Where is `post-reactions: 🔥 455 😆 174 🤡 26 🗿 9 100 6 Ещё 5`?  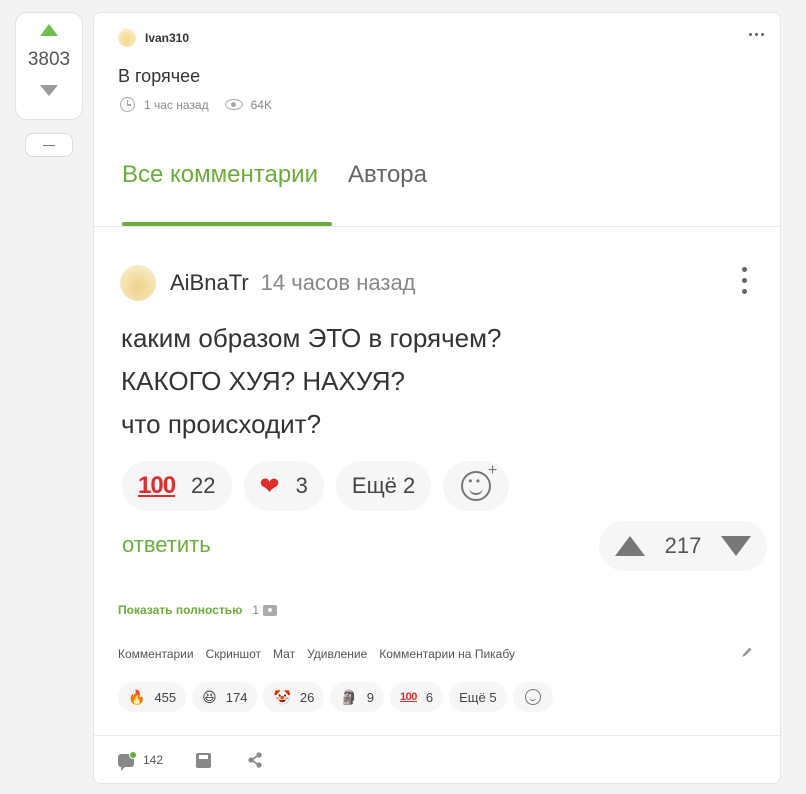 post-reactions: 🔥 455 😆 174 🤡 26 🗿 9 100 6 Ещё 5 is located at coordinates (335, 697).